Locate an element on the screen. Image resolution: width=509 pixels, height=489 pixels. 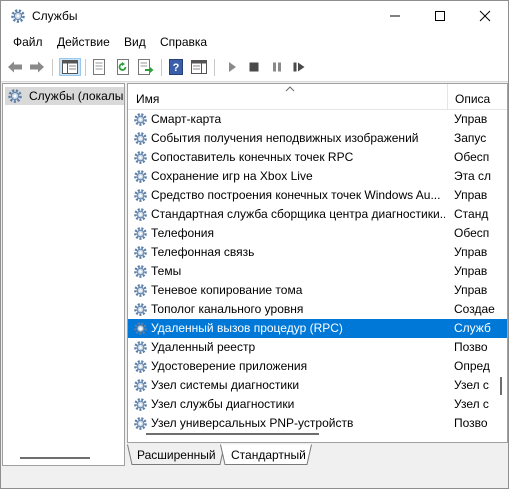
service-name: Удаленный вызов процедур (RPC) is located at coordinates (247, 328).